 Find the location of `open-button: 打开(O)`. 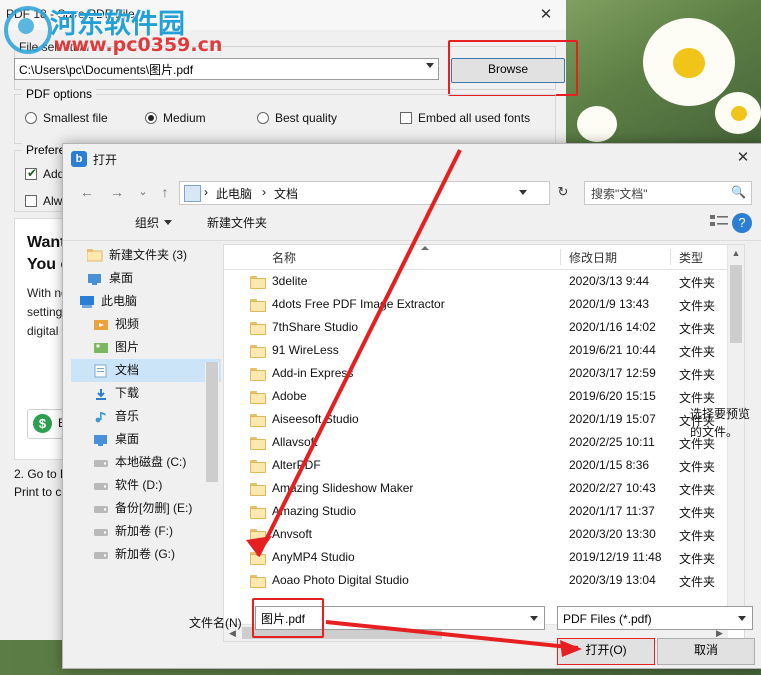

open-button: 打开(O) is located at coordinates (606, 651).